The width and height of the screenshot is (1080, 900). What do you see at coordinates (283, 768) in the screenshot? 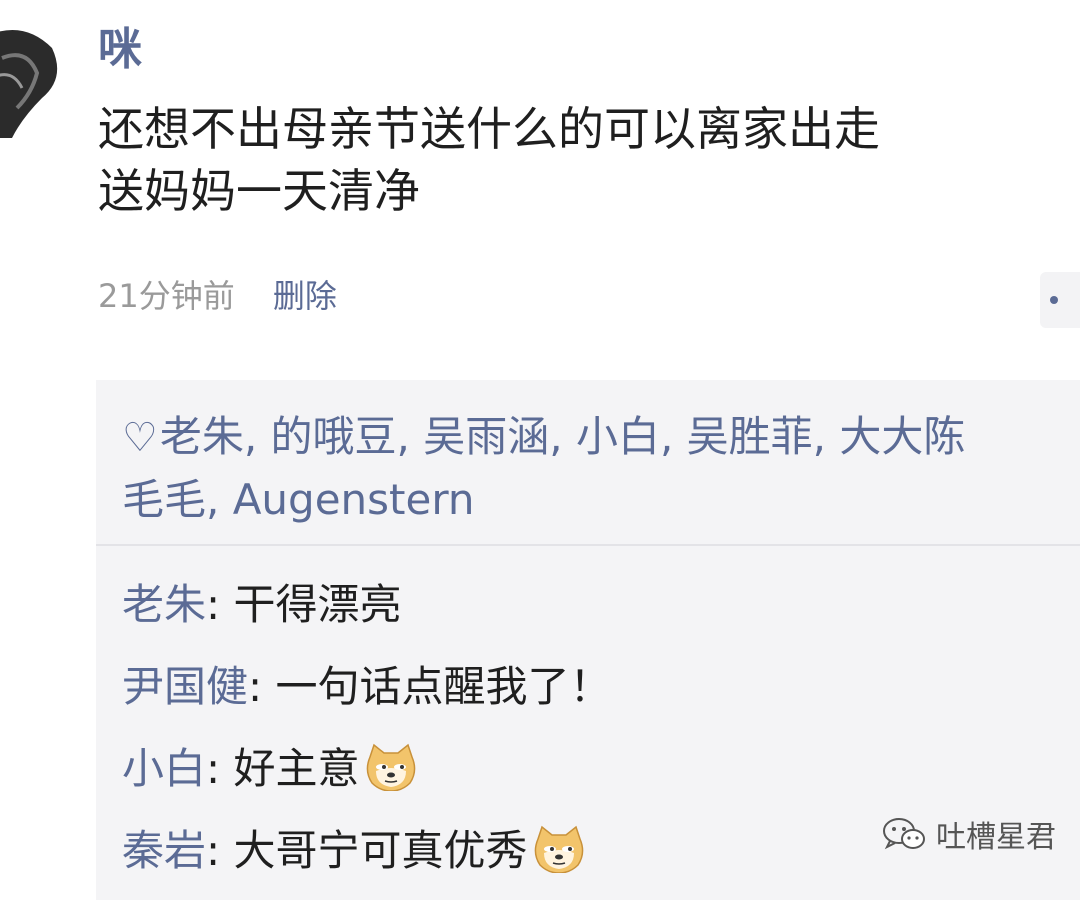
I see `comment-text: : 好主意` at bounding box center [283, 768].